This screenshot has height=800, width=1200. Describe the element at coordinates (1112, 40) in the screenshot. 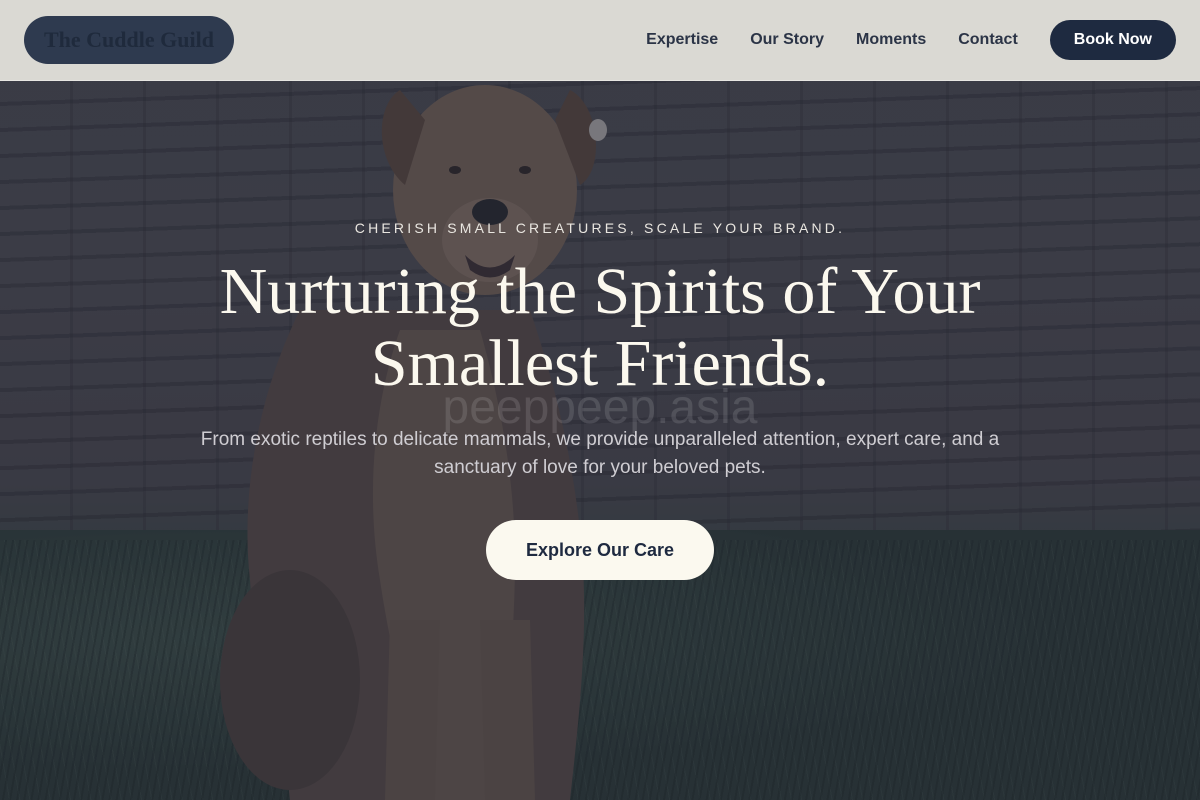

I see `book-now-button: Book Now` at that location.